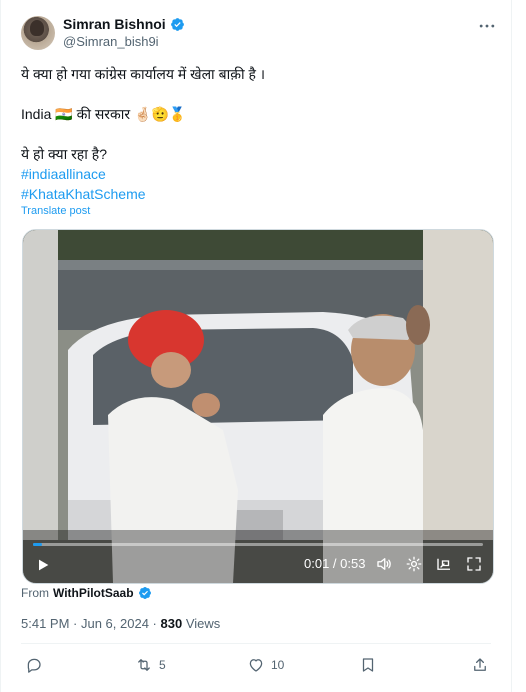  Describe the element at coordinates (384, 564) in the screenshot. I see `volume-icon` at that location.